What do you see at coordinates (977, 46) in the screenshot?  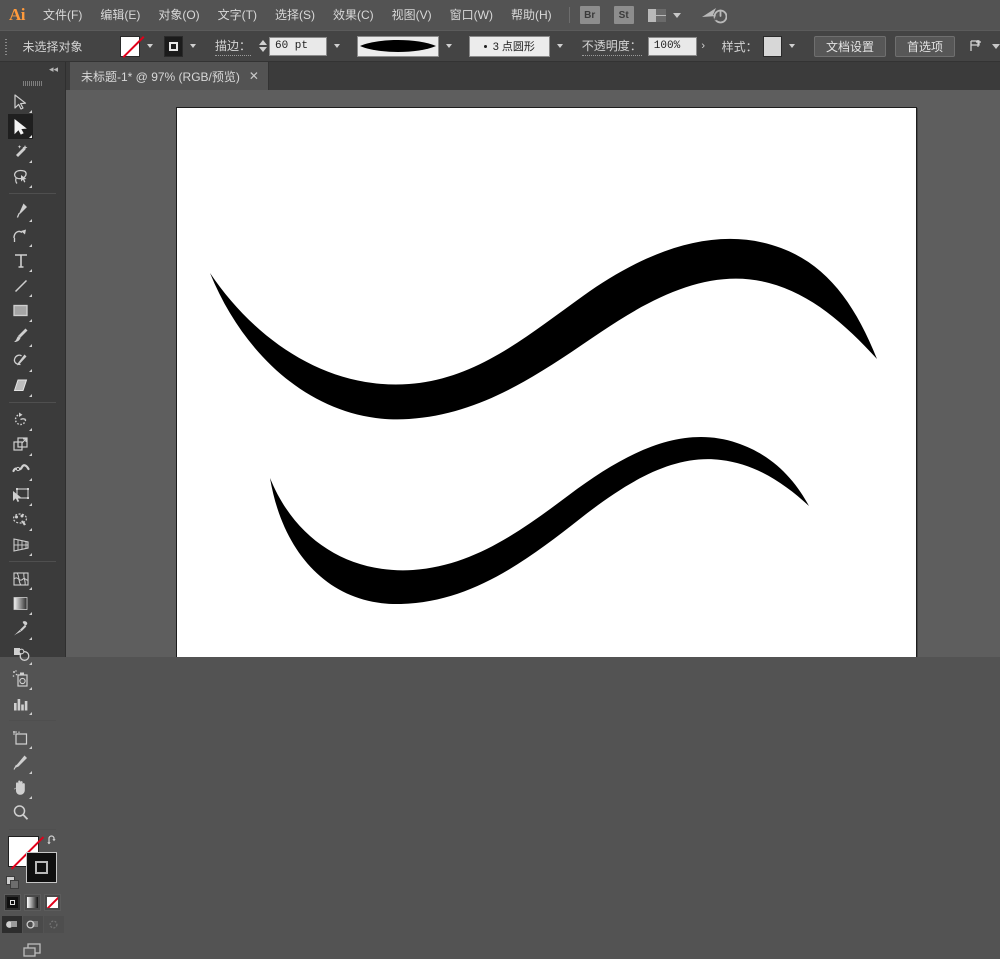 I see `align-to-icon` at bounding box center [977, 46].